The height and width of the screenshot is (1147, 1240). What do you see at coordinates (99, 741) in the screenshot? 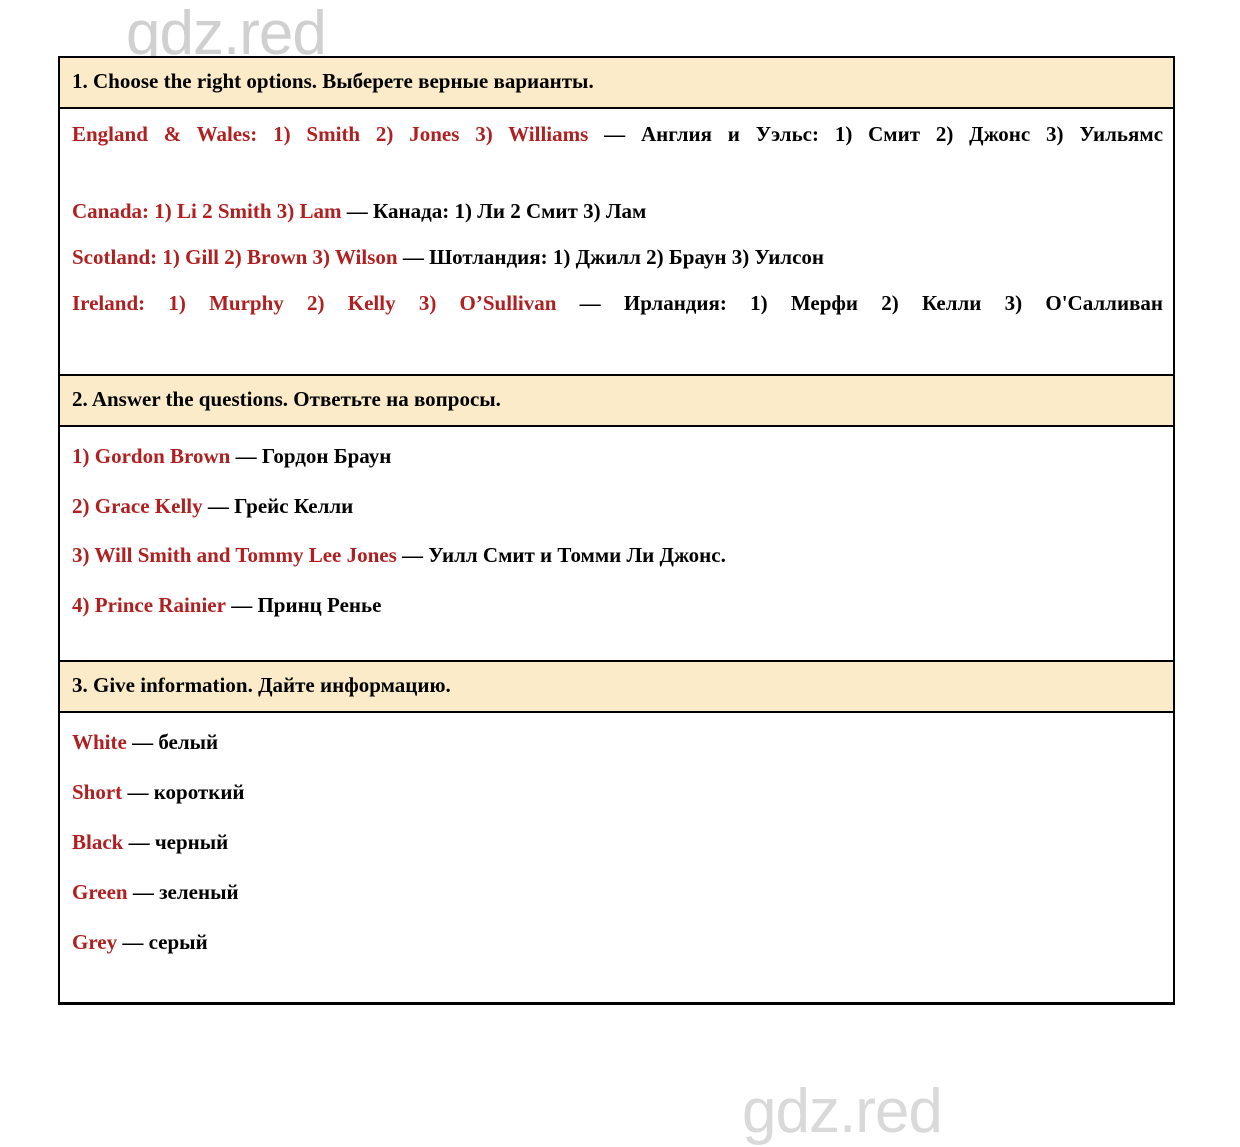
I see `answer-english: White` at bounding box center [99, 741].